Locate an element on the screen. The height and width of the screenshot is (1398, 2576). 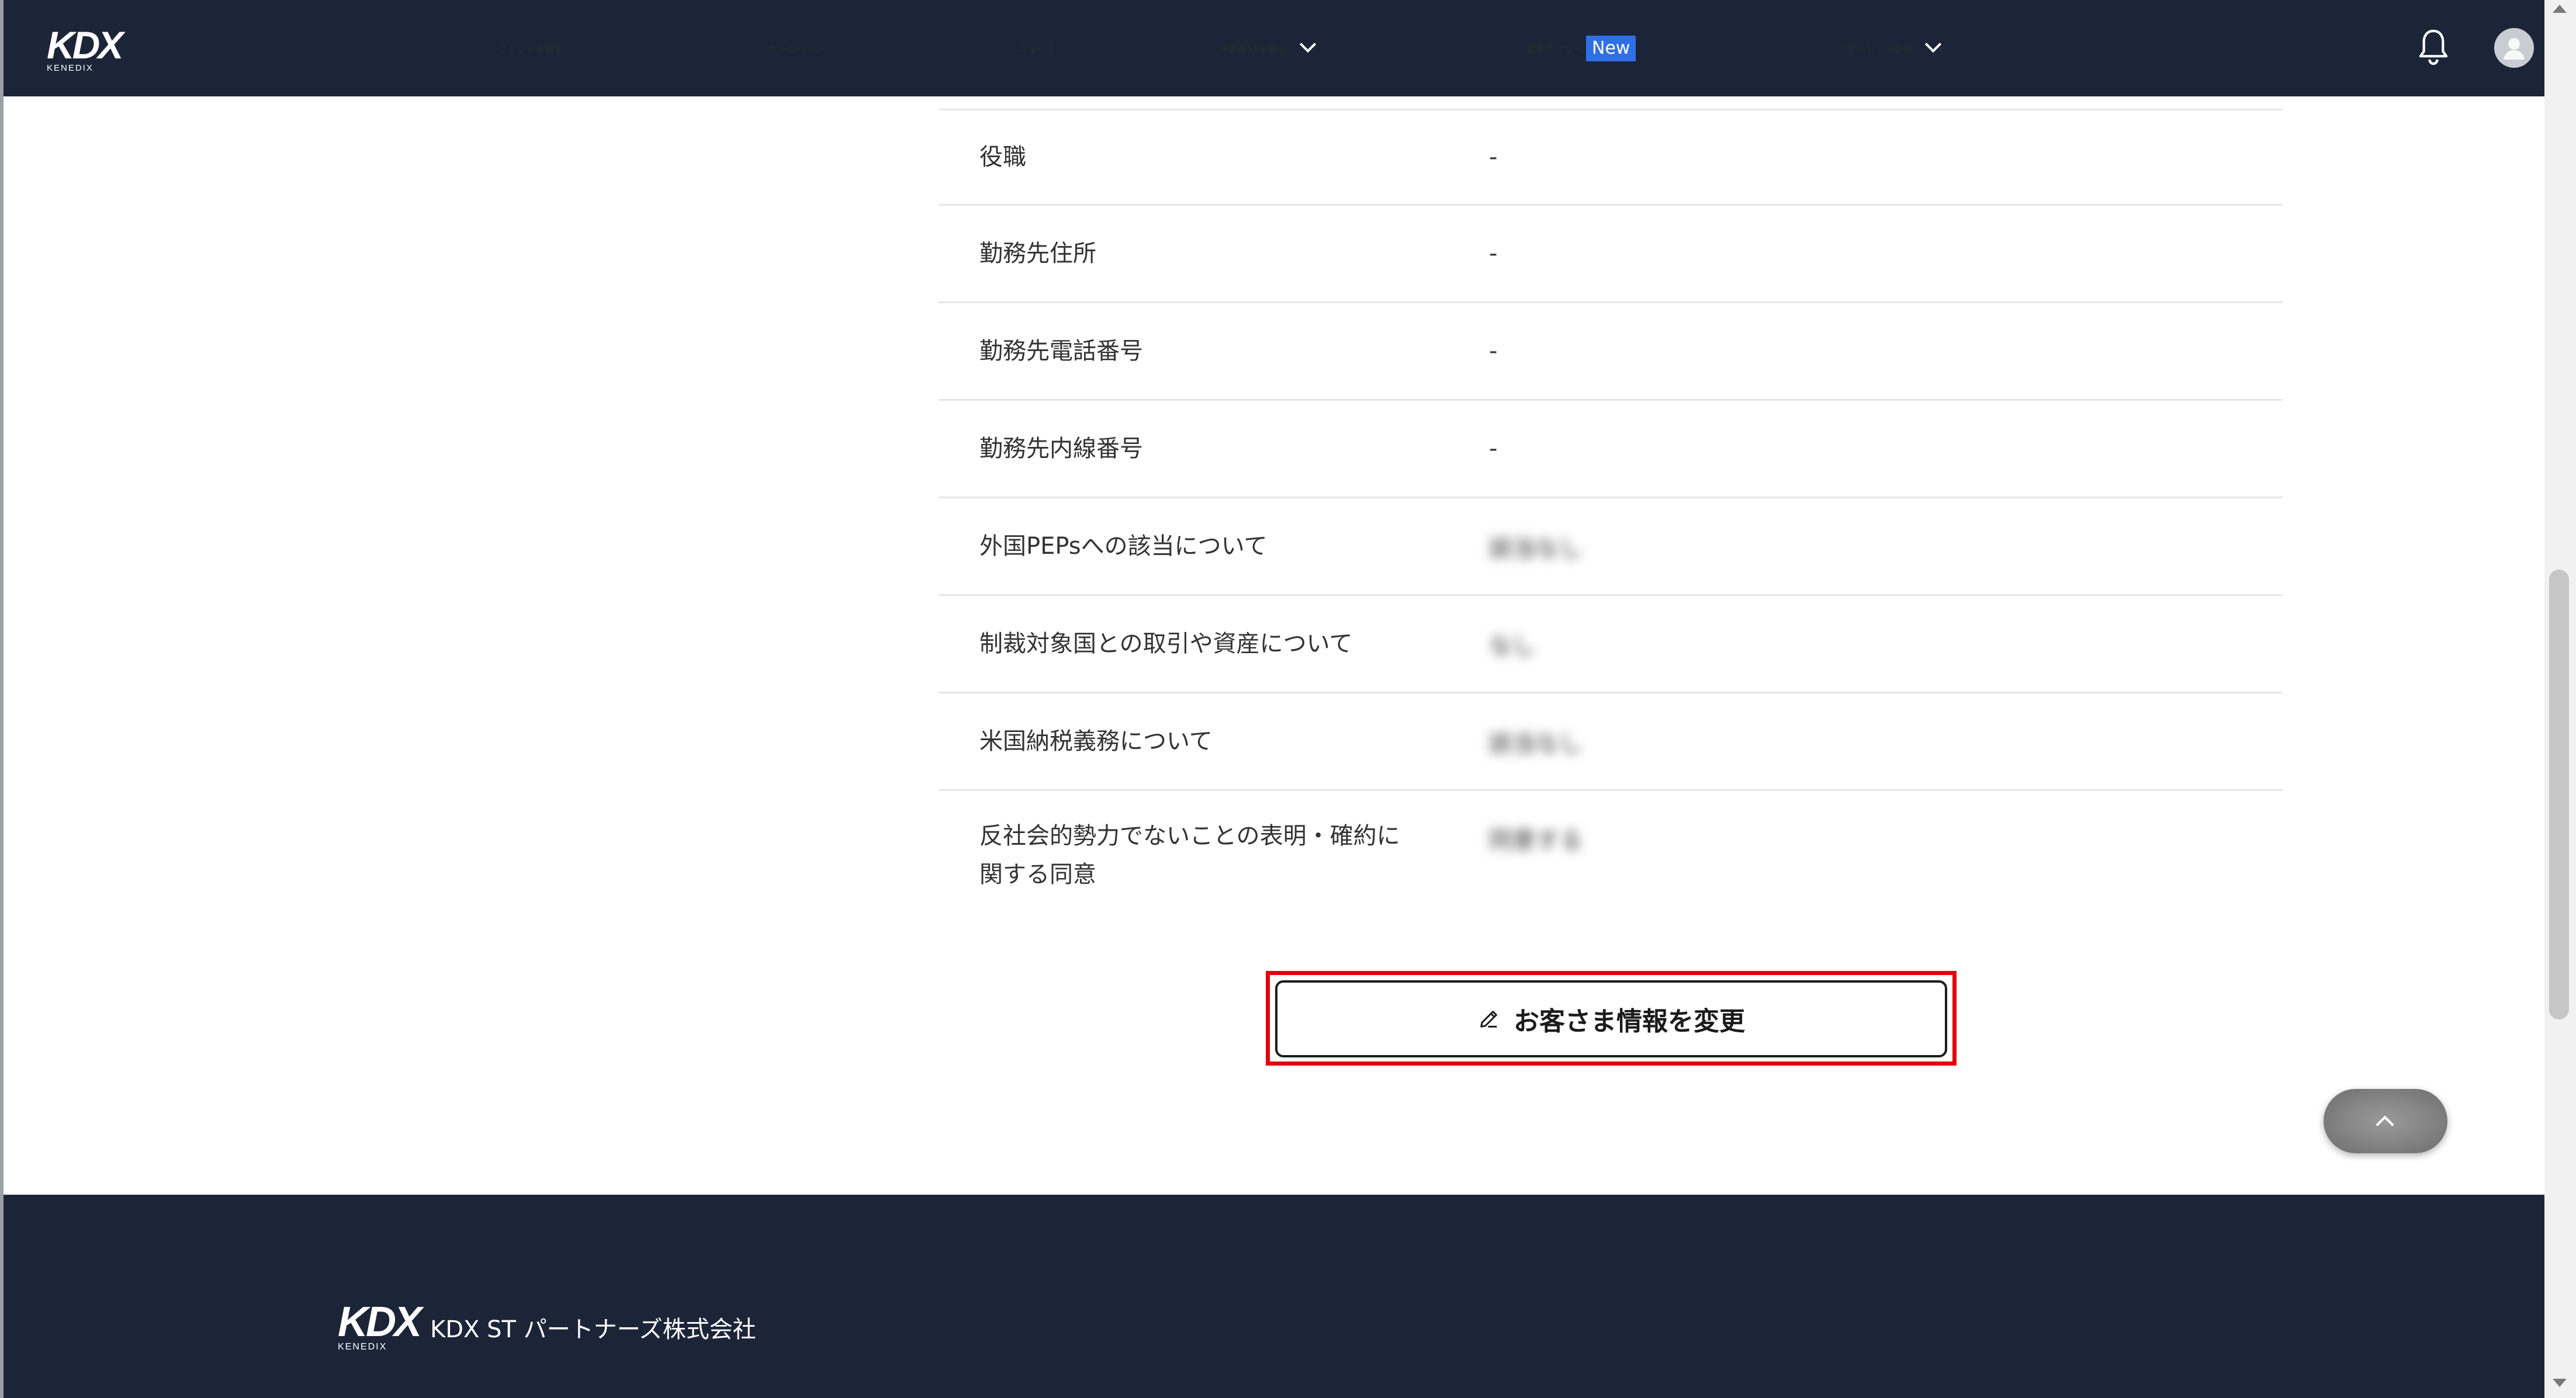
nav-support-other: サポート・その他 is located at coordinates (1889, 48).